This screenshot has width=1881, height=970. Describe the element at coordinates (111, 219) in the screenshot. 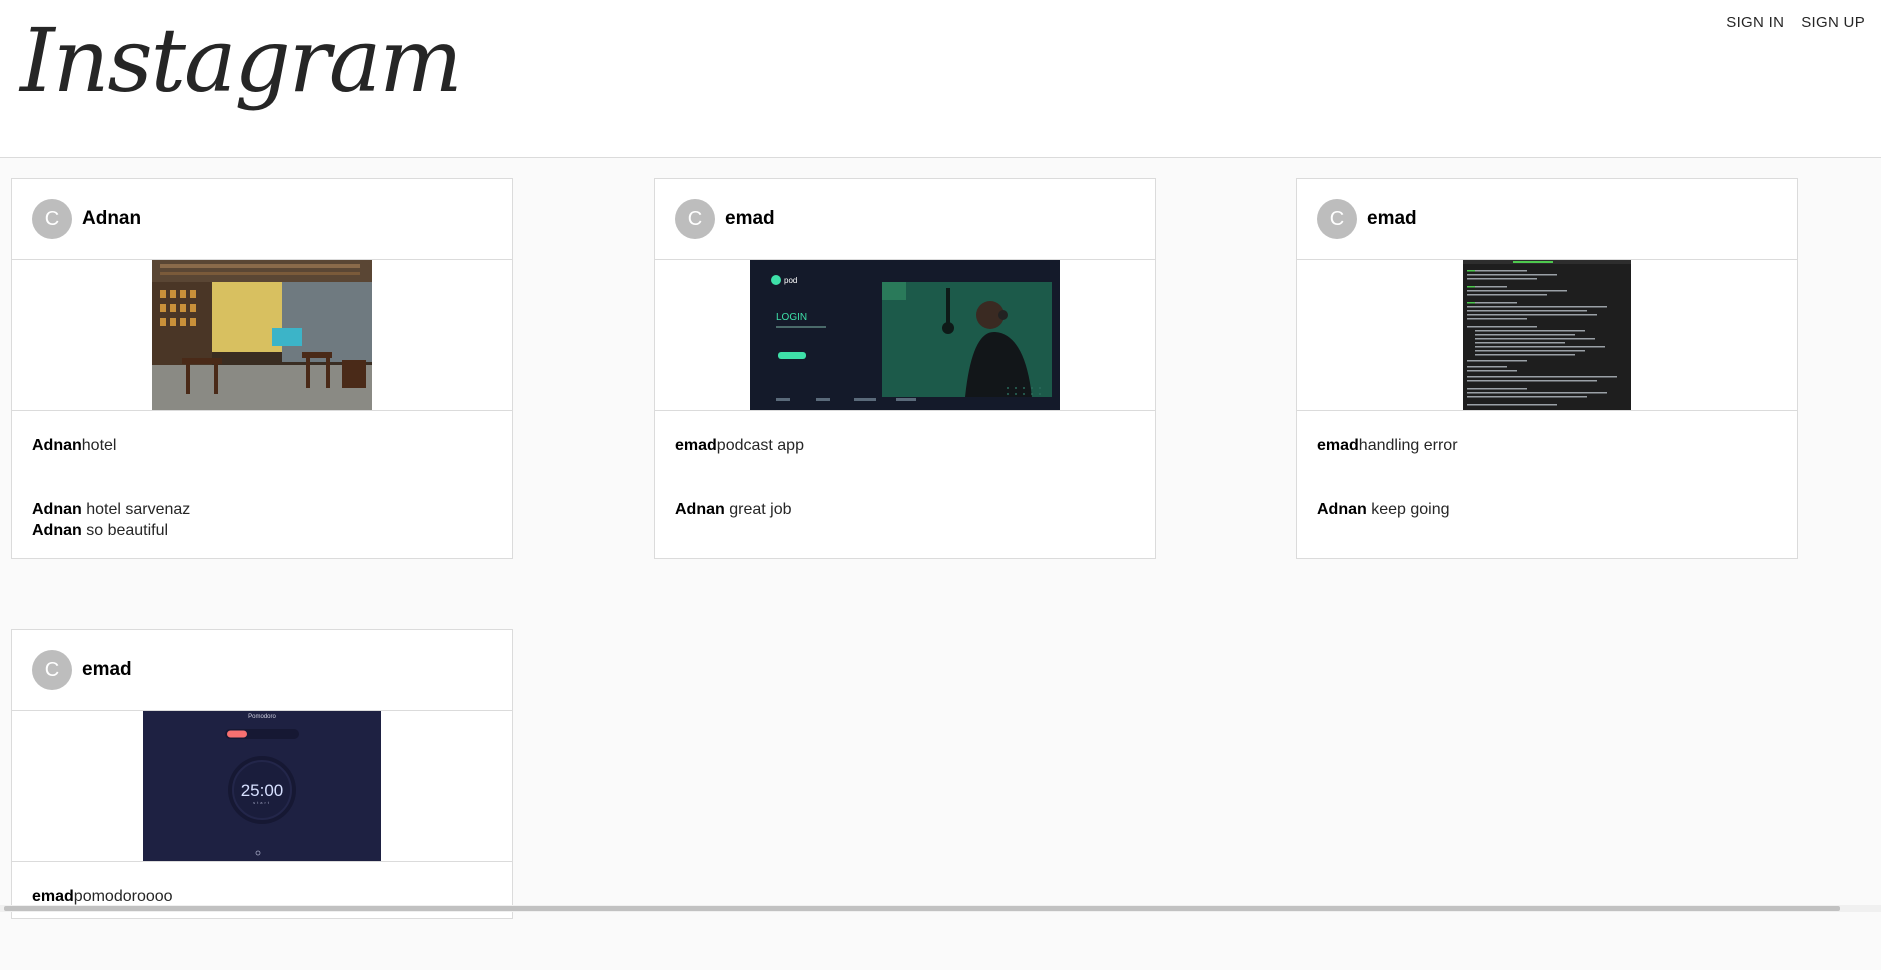

I see `post-author: Adnan` at that location.